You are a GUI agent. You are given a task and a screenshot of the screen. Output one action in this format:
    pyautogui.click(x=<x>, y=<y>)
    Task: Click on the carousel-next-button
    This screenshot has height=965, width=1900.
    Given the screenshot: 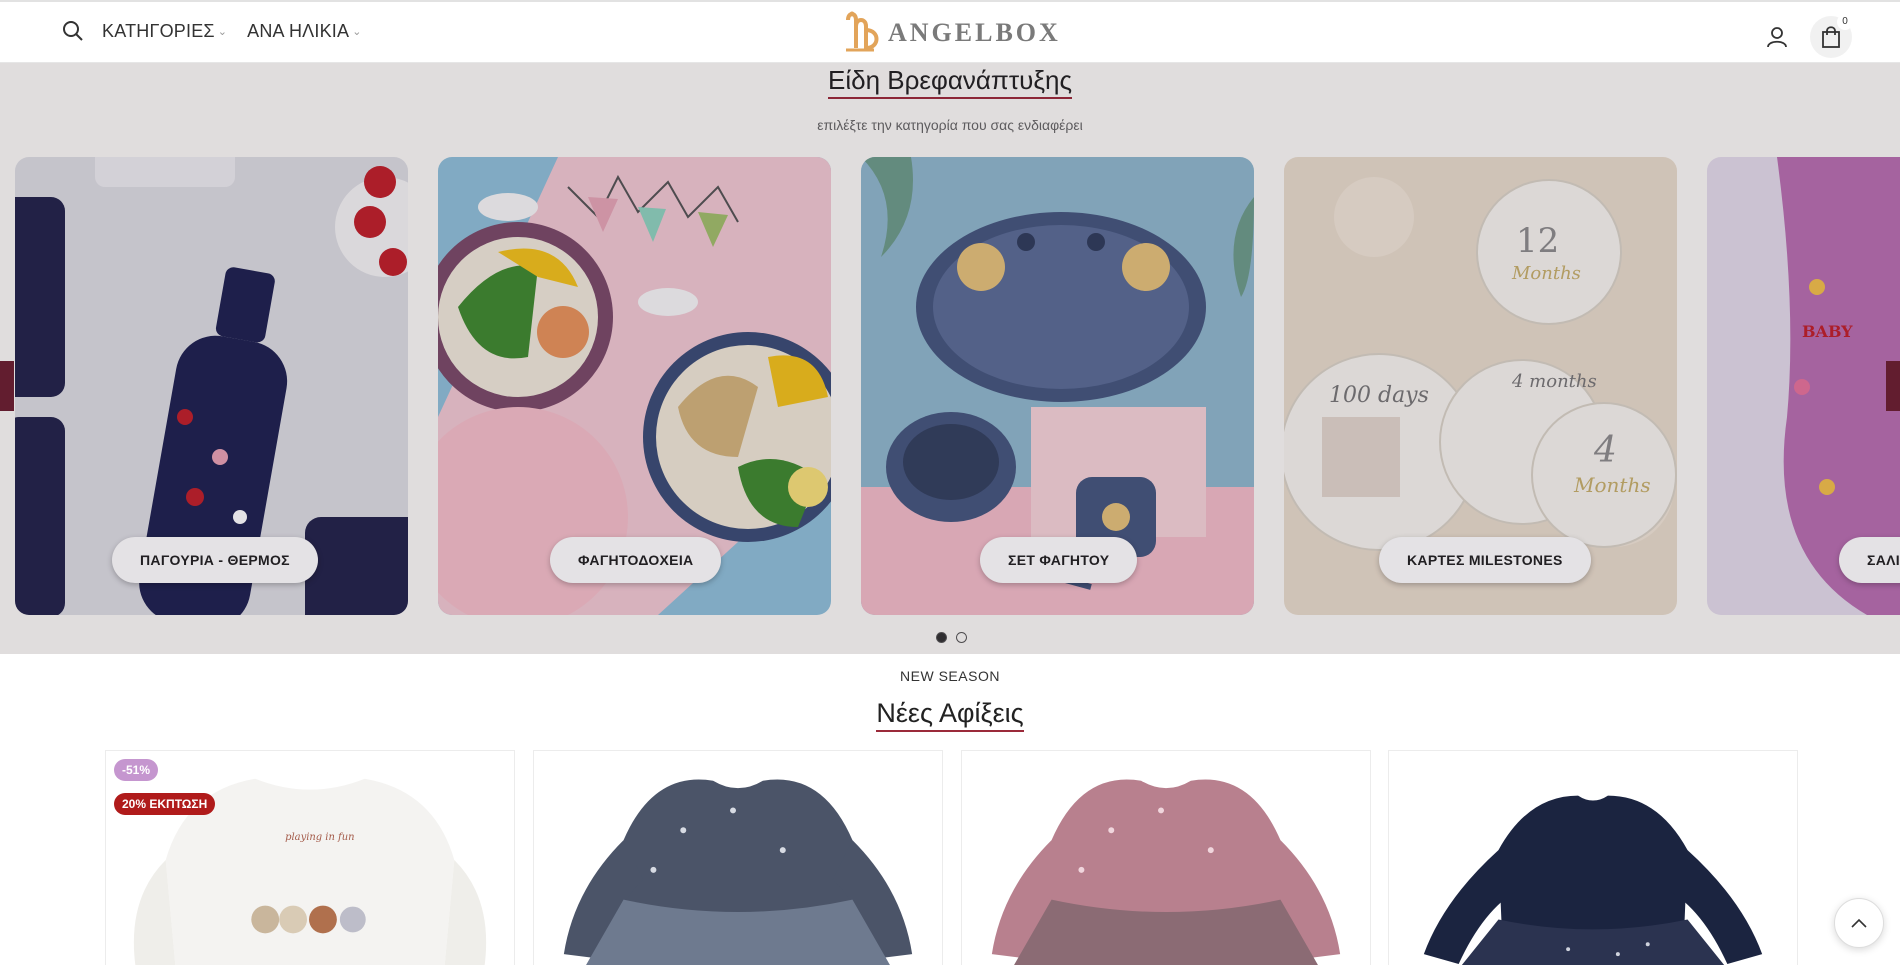 What is the action you would take?
    pyautogui.click(x=1893, y=386)
    